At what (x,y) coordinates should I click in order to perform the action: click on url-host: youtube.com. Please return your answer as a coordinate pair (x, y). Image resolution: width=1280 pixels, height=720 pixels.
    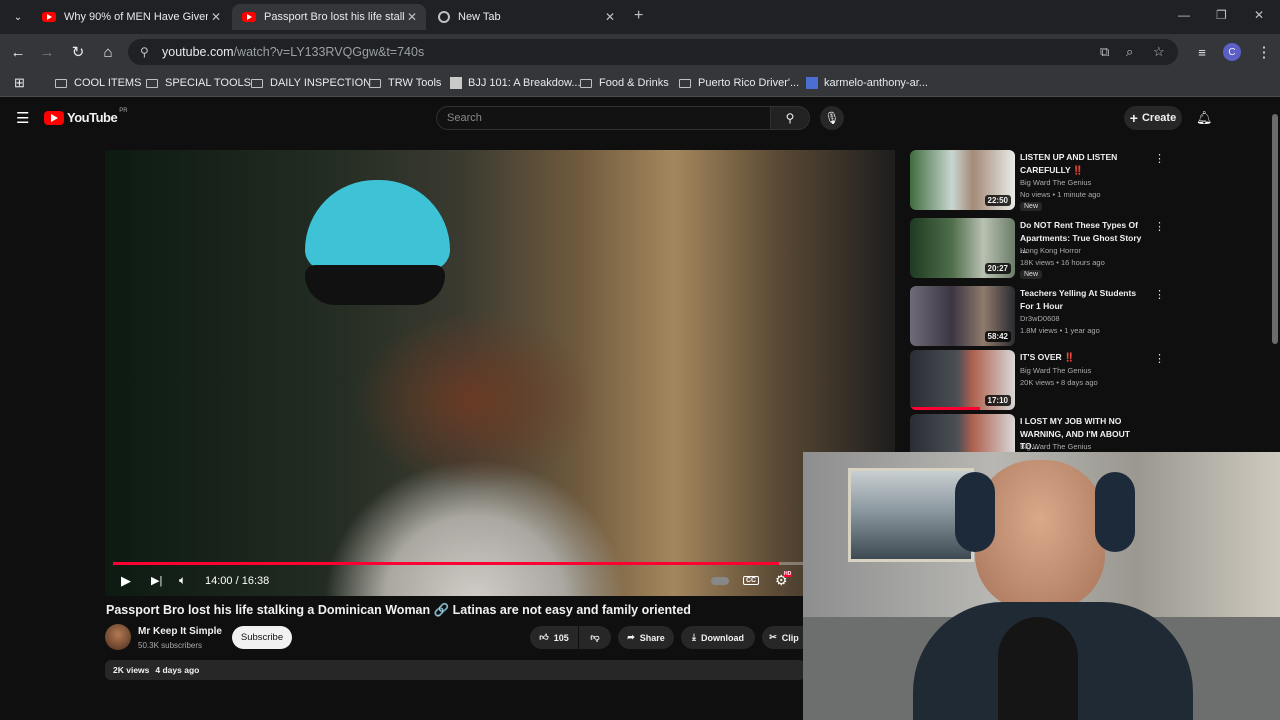
    Looking at the image, I should click on (198, 52).